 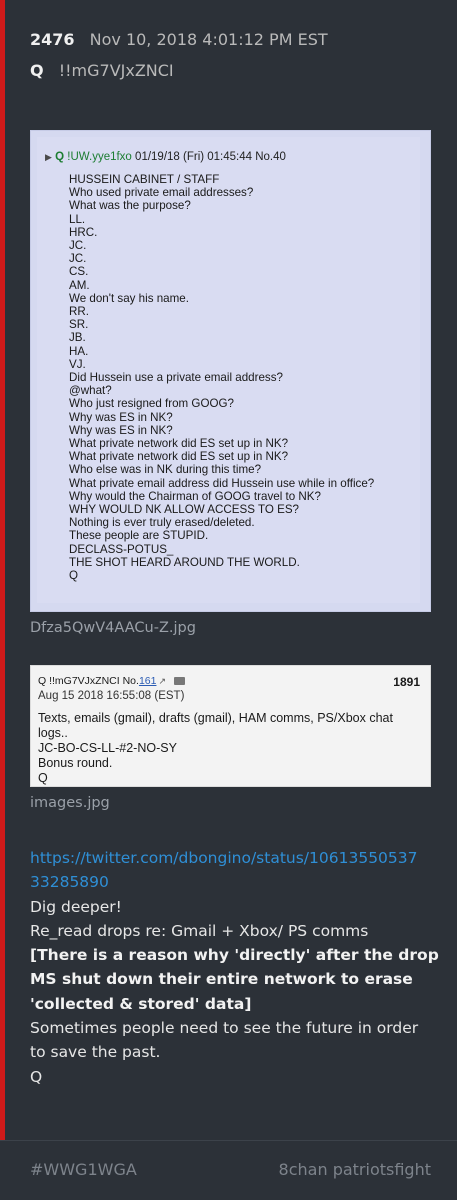 I want to click on image-1-line: These people are STUPID., so click(x=139, y=536).